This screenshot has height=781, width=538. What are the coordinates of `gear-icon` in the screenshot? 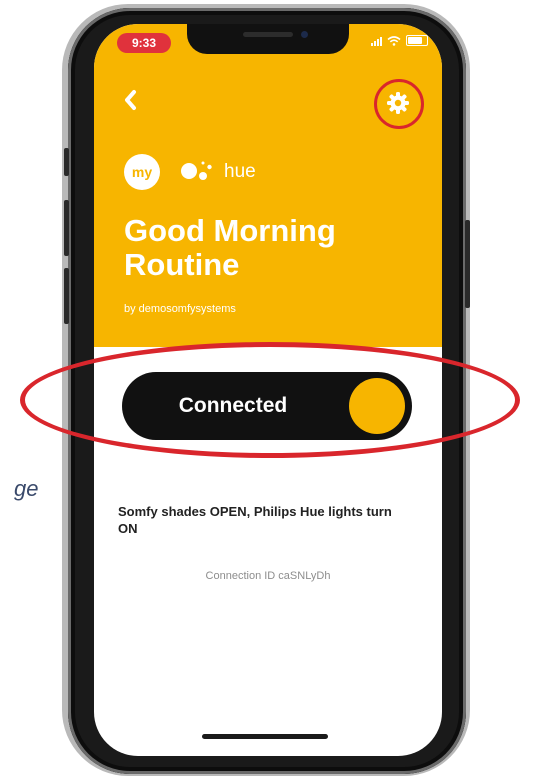 It's located at (398, 103).